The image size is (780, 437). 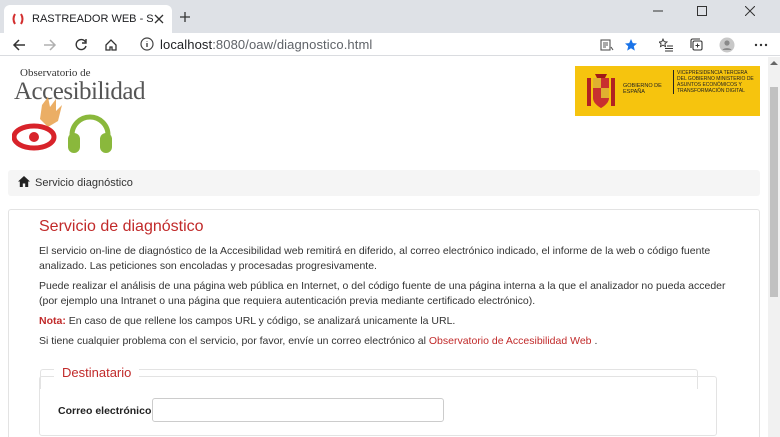 What do you see at coordinates (52, 321) in the screenshot?
I see `note-label: Nota:` at bounding box center [52, 321].